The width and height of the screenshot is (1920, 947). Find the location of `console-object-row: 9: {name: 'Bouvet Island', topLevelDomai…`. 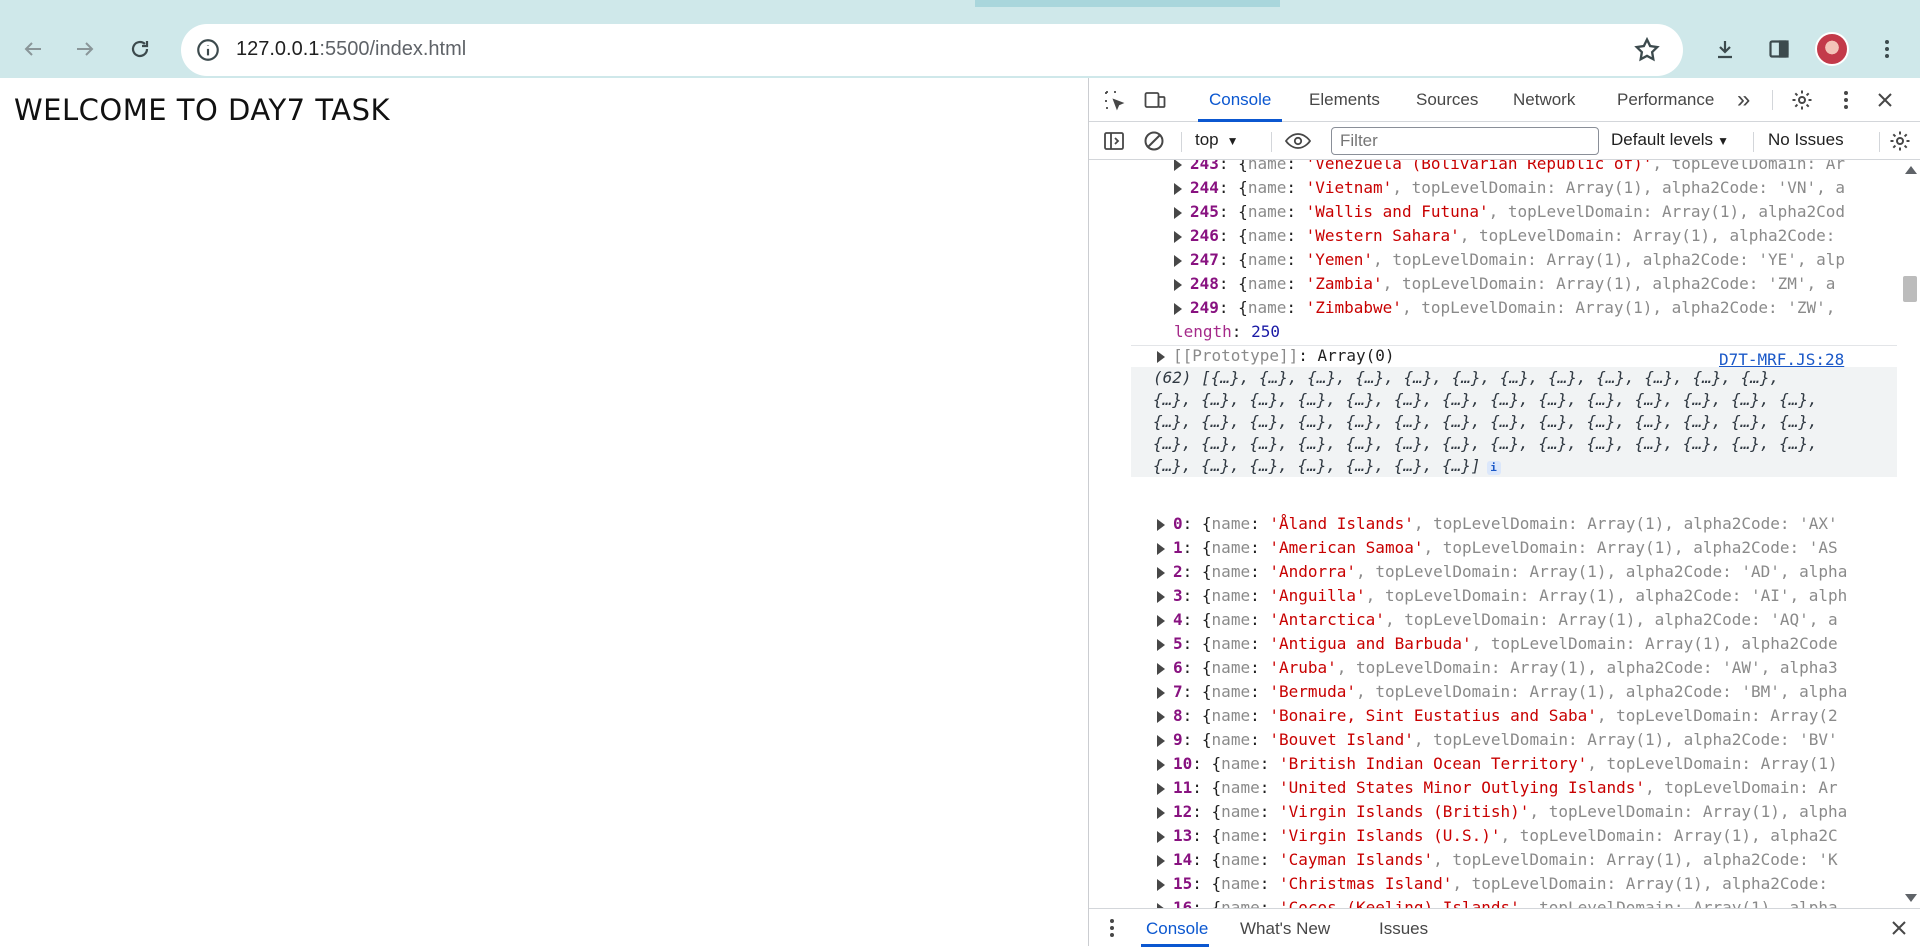

console-object-row: 9: {name: 'Bouvet Island', topLevelDomai… is located at coordinates (1497, 740).